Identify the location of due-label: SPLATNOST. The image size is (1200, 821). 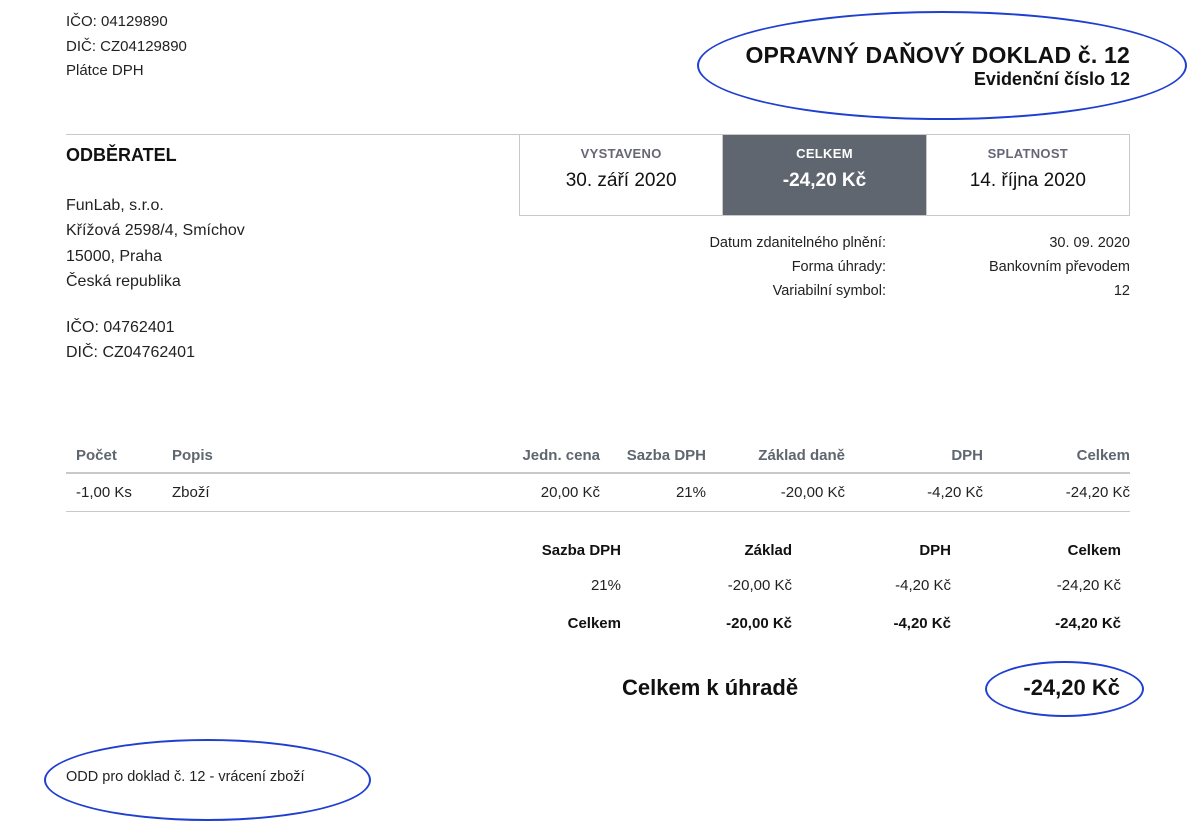
(1028, 153).